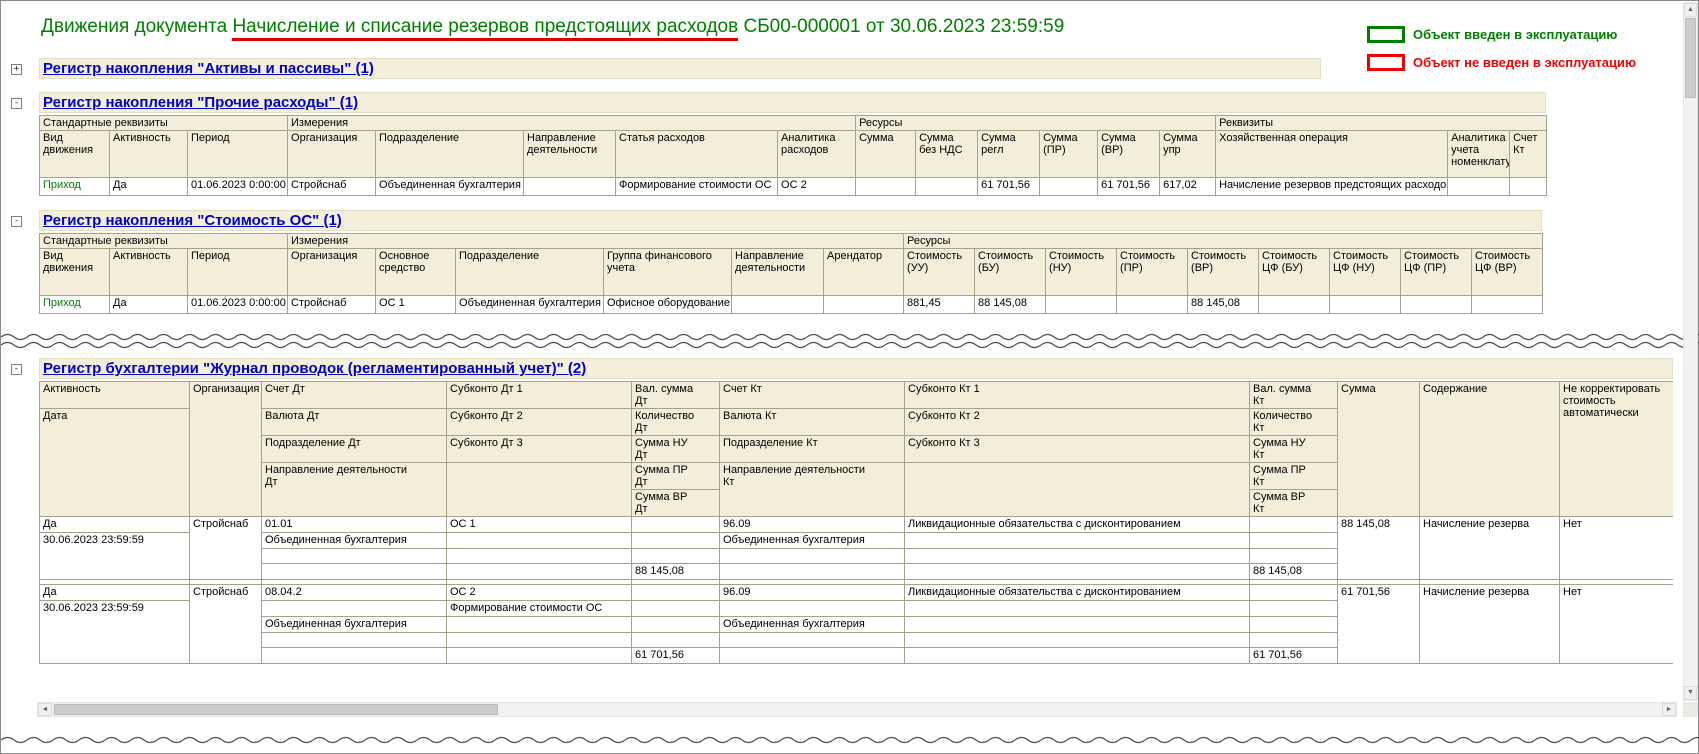 Image resolution: width=1699 pixels, height=754 pixels. Describe the element at coordinates (697, 186) in the screenshot. I see `grid-cell: Формирование стоимости ОС` at that location.